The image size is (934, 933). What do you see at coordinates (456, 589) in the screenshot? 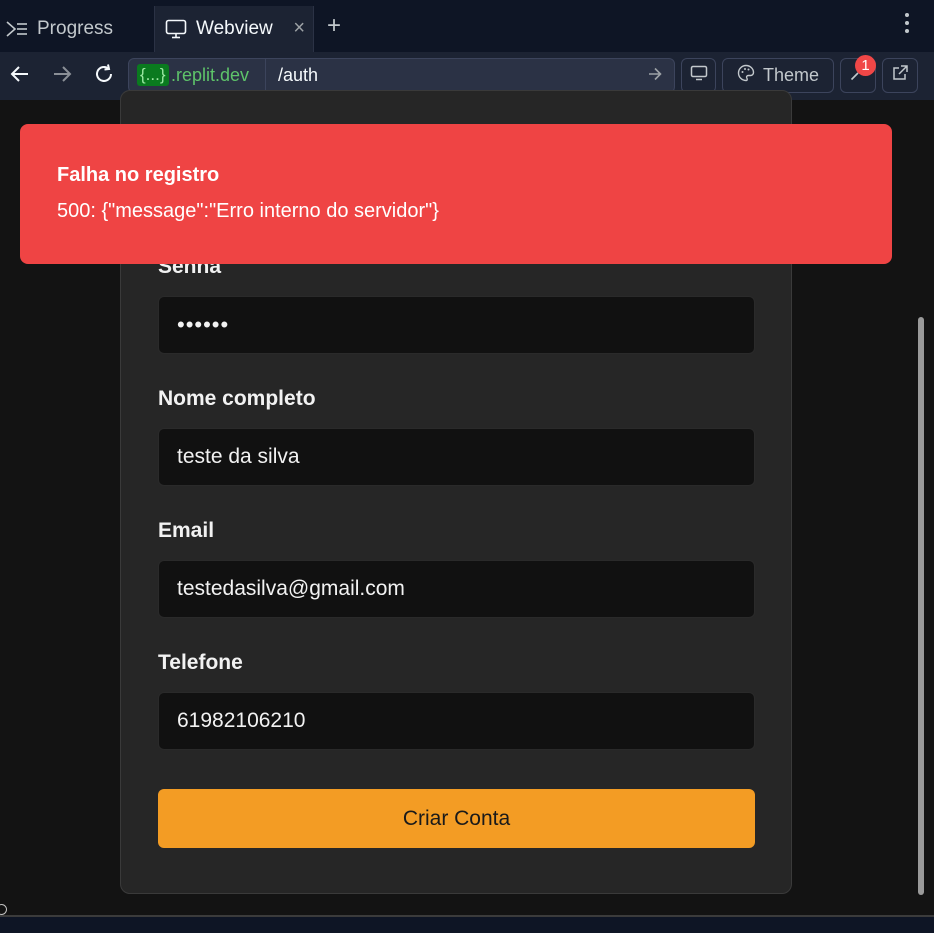
I see `email-field: testedasilva@gmail.com` at bounding box center [456, 589].